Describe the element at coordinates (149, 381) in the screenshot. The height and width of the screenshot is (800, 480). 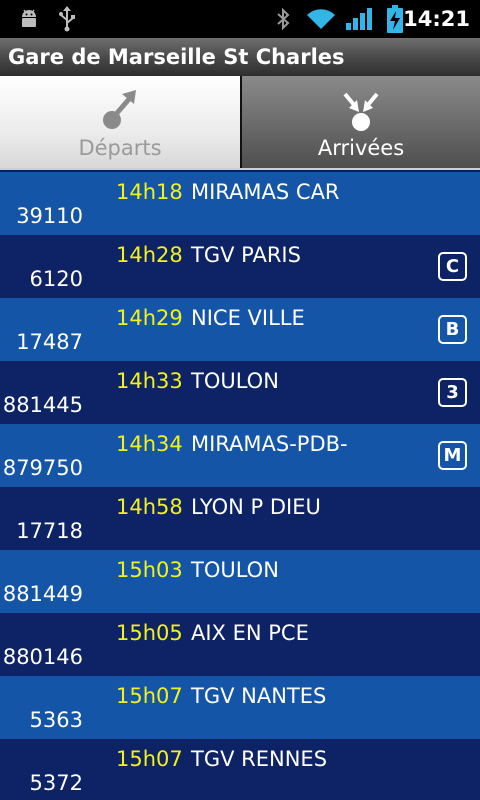
I see `train-time: 14h33` at that location.